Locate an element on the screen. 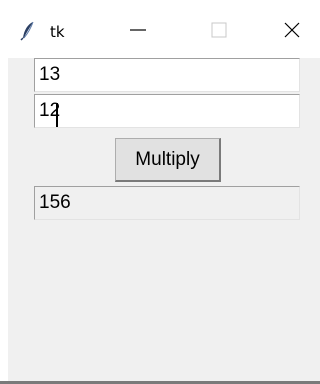 The height and width of the screenshot is (384, 320). close-icon is located at coordinates (292, 30).